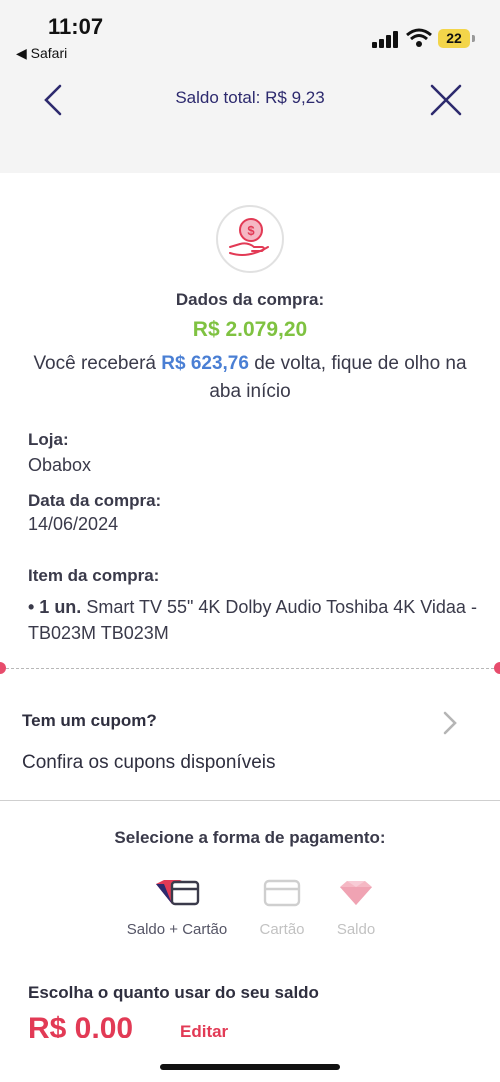  Describe the element at coordinates (454, 38) in the screenshot. I see `battery-icon: 22` at that location.